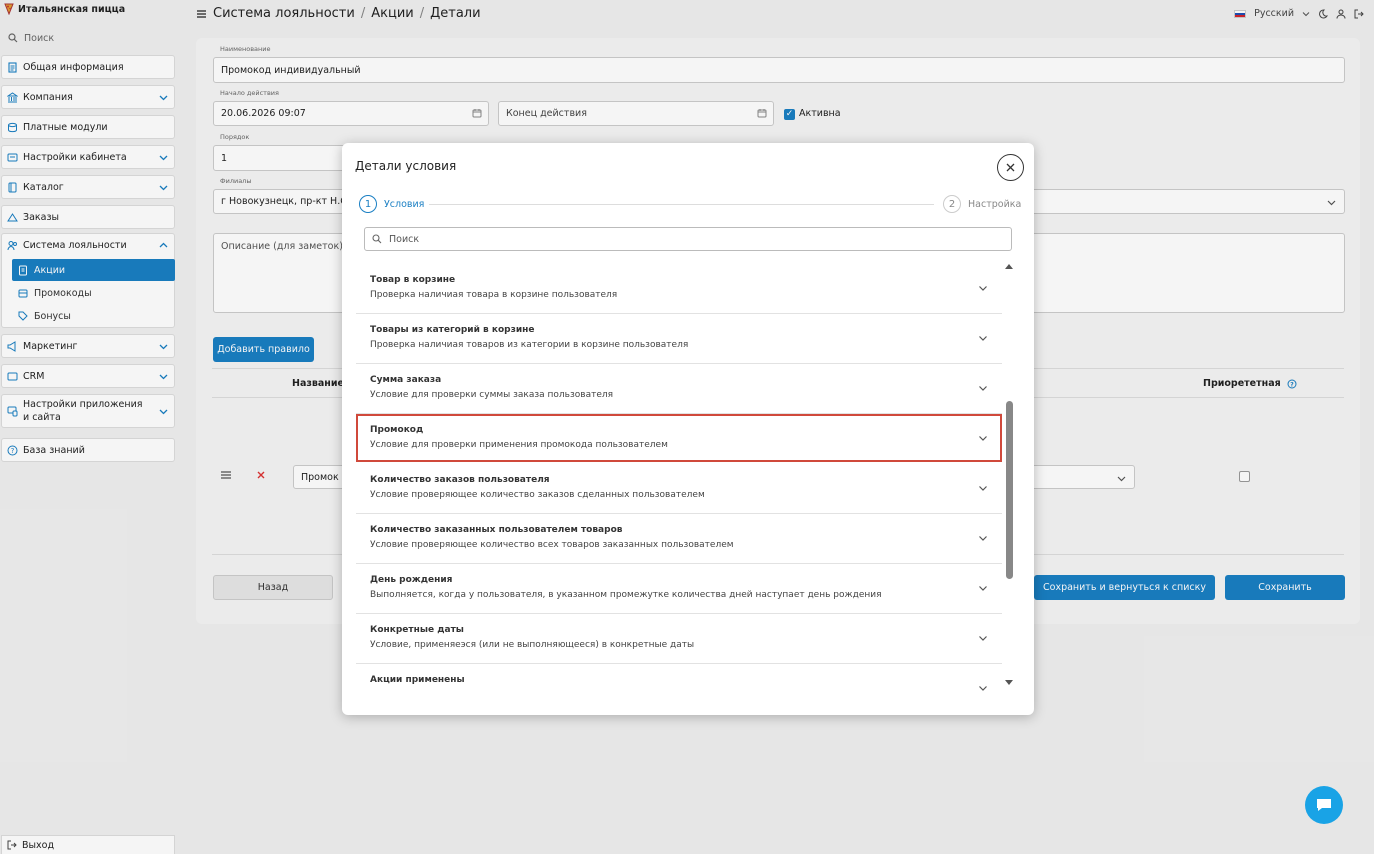 The height and width of the screenshot is (854, 1374). Describe the element at coordinates (368, 204) in the screenshot. I see `step-number: 1` at that location.